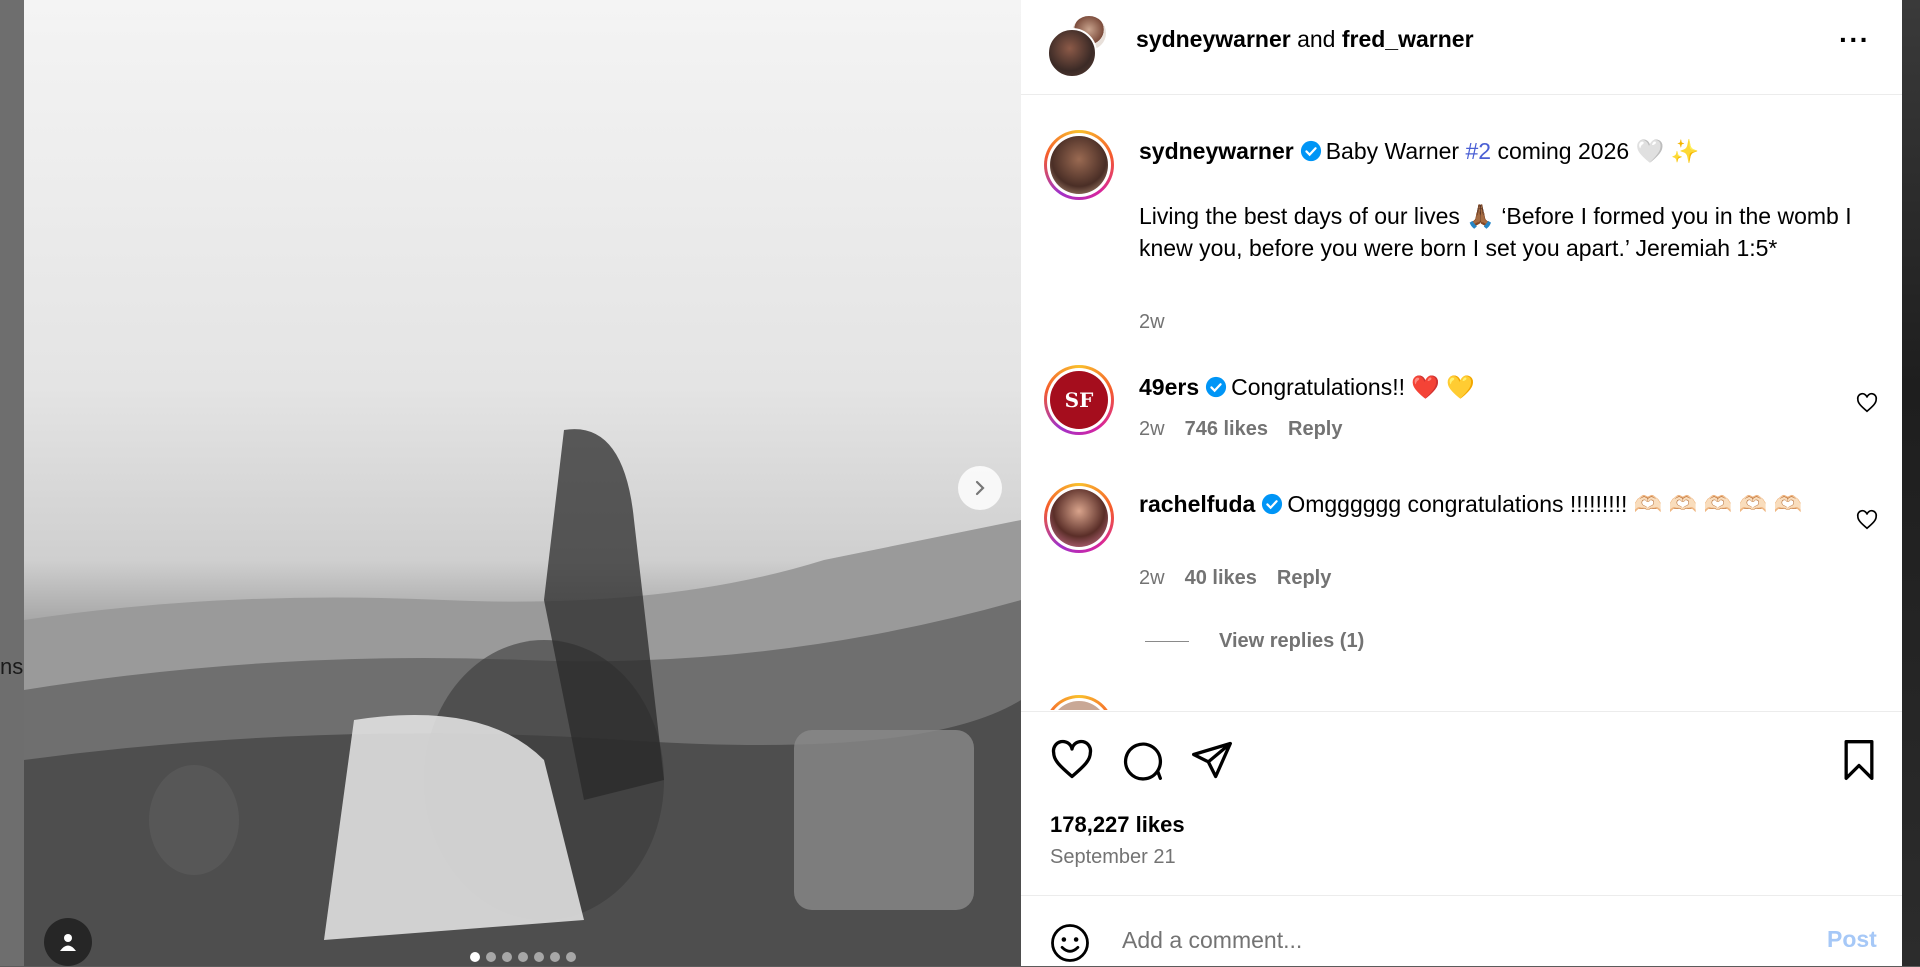 The image size is (1920, 967). I want to click on post-header: sydneywarner and fred_warner ···, so click(1461, 47).